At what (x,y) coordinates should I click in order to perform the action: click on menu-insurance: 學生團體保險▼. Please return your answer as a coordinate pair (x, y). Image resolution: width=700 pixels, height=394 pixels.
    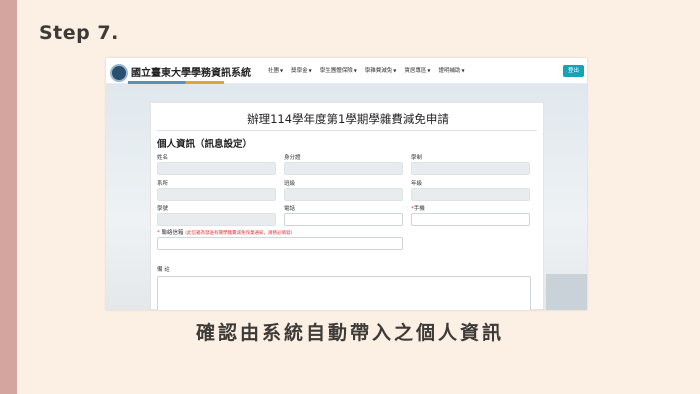
    Looking at the image, I should click on (338, 70).